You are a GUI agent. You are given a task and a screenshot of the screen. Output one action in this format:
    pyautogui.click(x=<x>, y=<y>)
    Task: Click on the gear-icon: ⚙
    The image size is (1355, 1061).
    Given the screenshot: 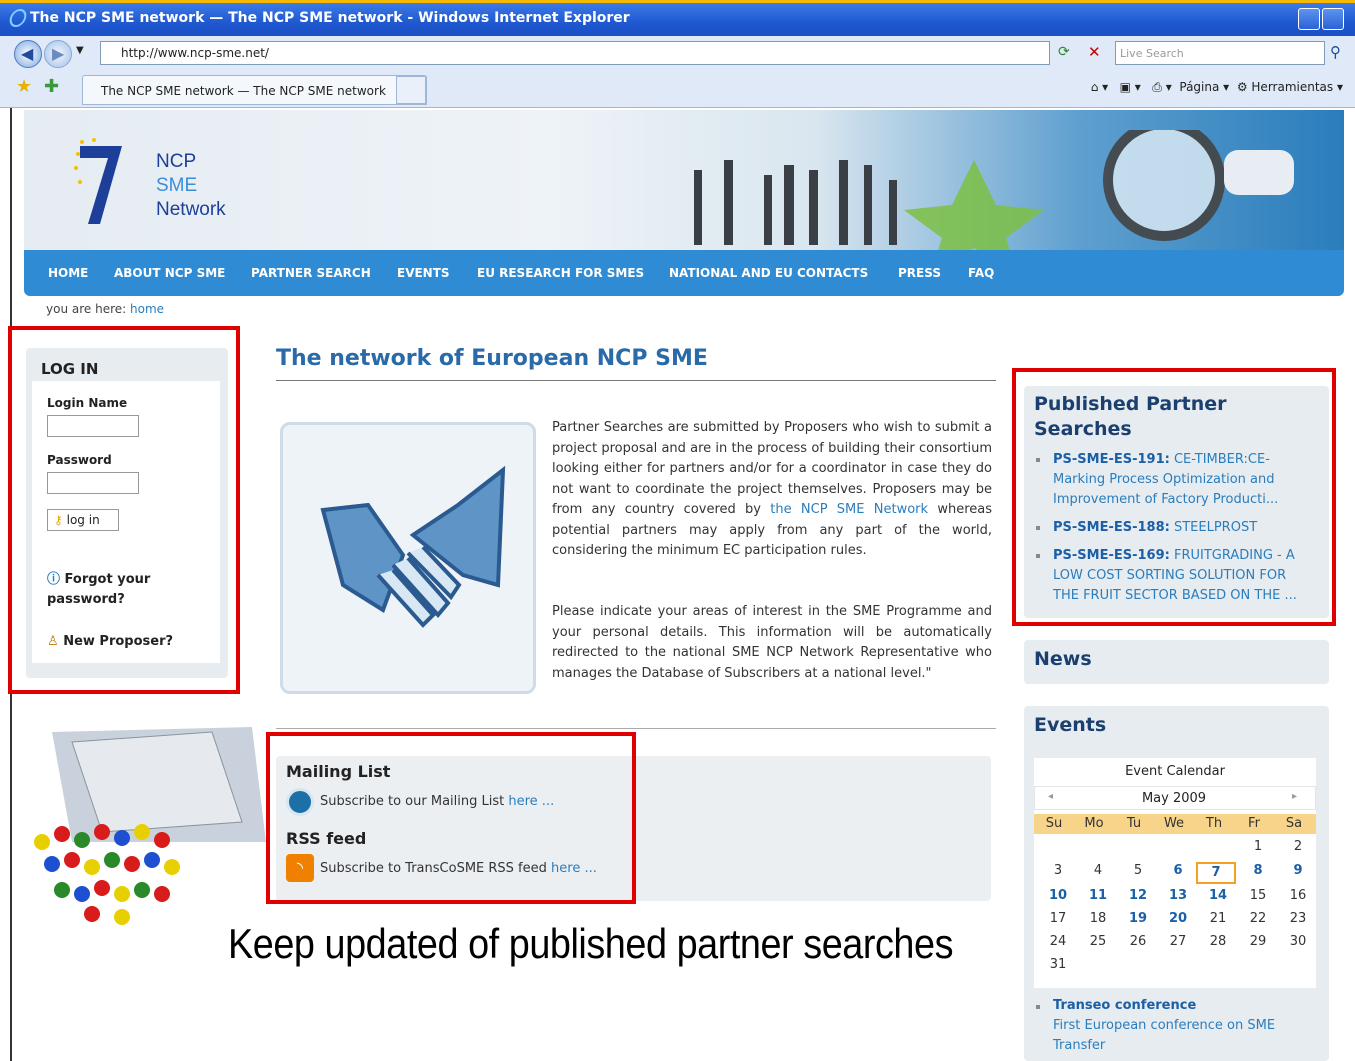 What is the action you would take?
    pyautogui.click(x=1242, y=87)
    